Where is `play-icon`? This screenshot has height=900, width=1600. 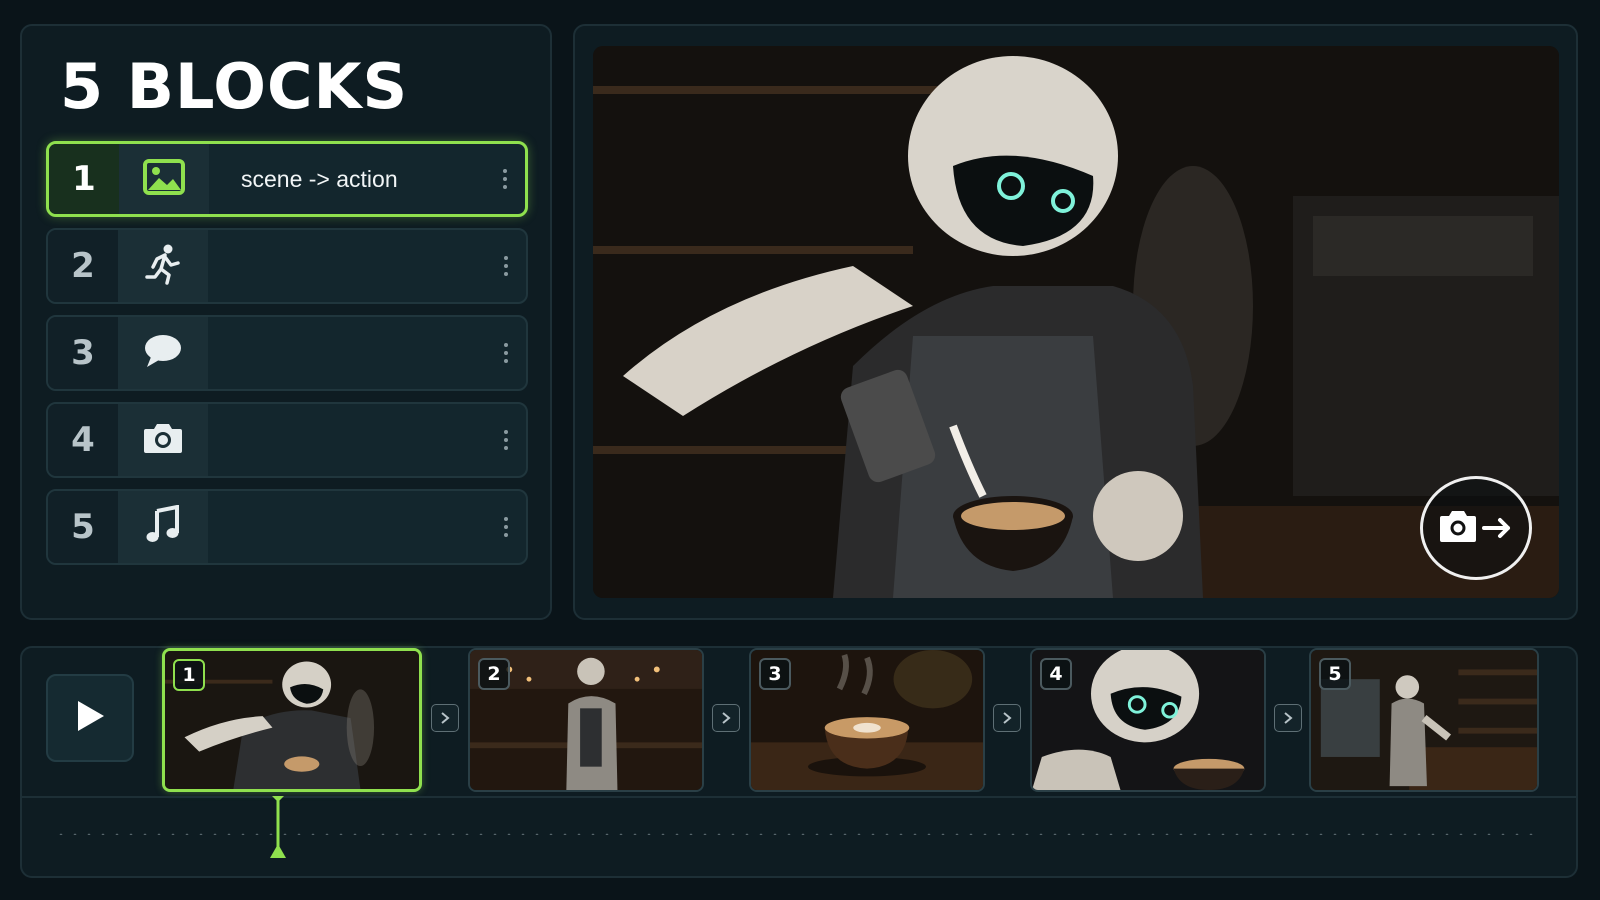 play-icon is located at coordinates (90, 718).